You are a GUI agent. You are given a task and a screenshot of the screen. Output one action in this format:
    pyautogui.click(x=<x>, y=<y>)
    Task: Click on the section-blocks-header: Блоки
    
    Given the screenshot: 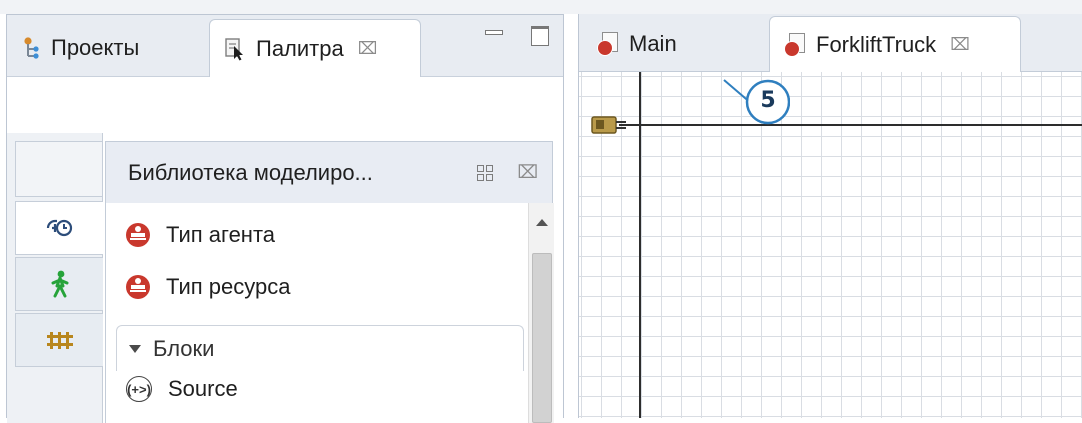 What is the action you would take?
    pyautogui.click(x=320, y=348)
    